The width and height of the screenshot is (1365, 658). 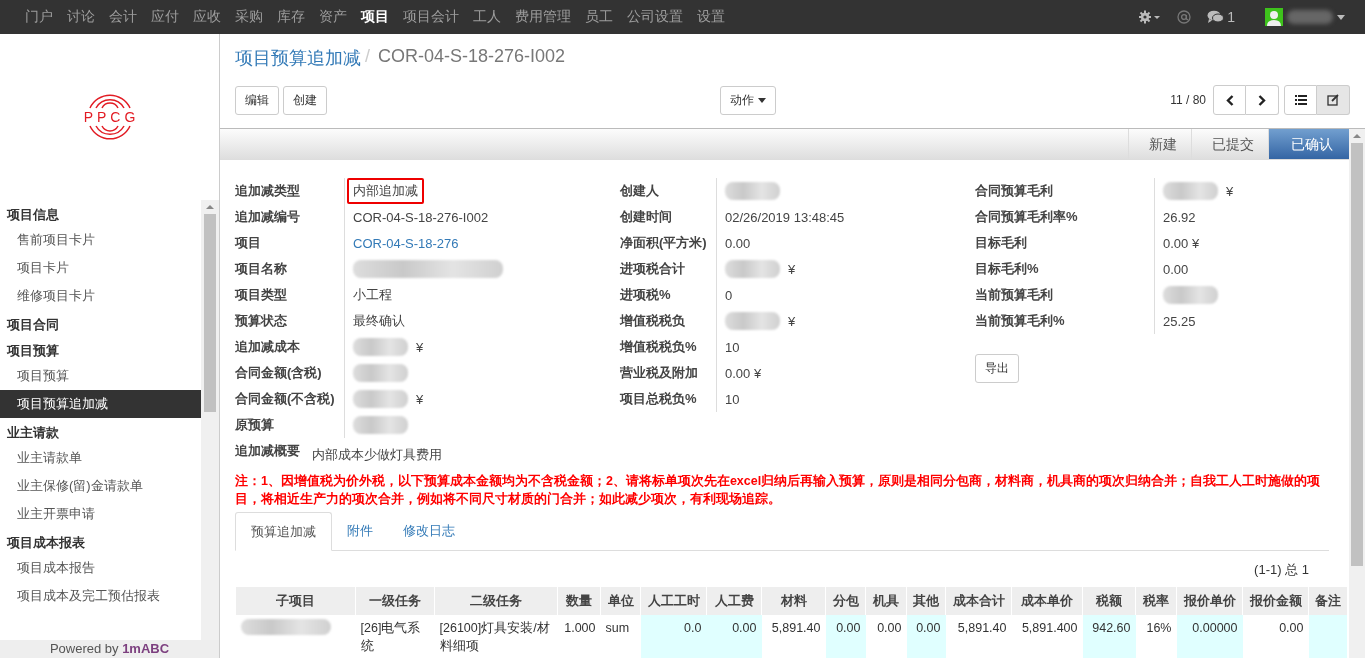 What do you see at coordinates (165, 17) in the screenshot?
I see `nav-link: 应付` at bounding box center [165, 17].